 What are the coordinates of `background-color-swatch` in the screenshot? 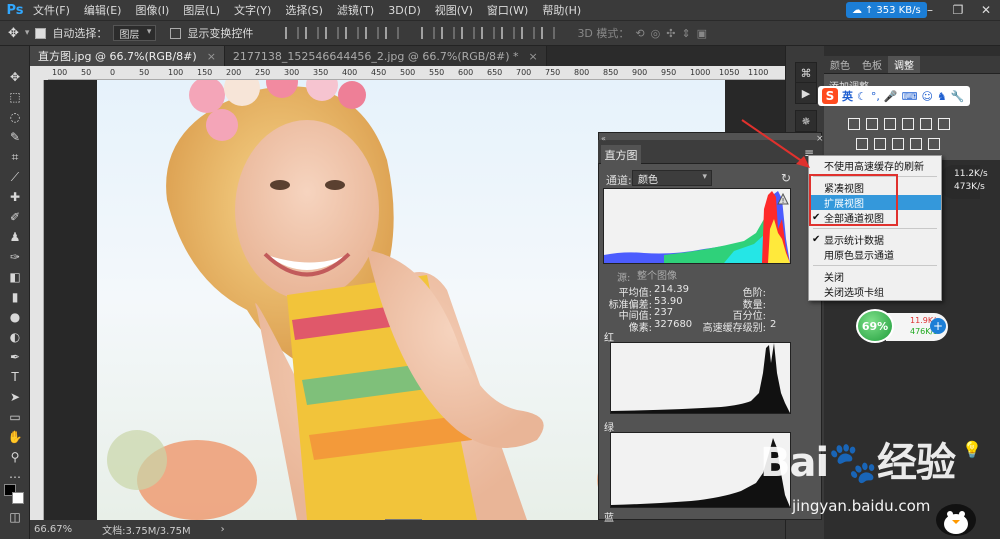 It's located at (18, 498).